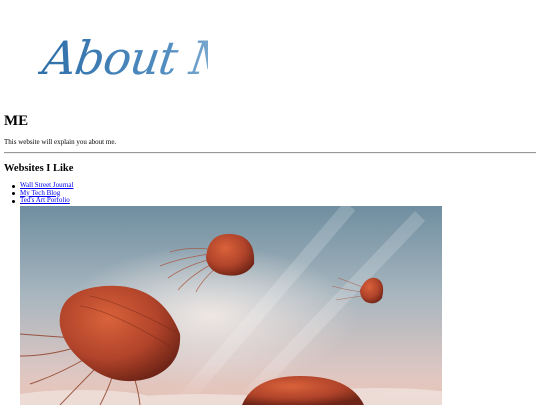  I want to click on page-title: ME, so click(16, 121).